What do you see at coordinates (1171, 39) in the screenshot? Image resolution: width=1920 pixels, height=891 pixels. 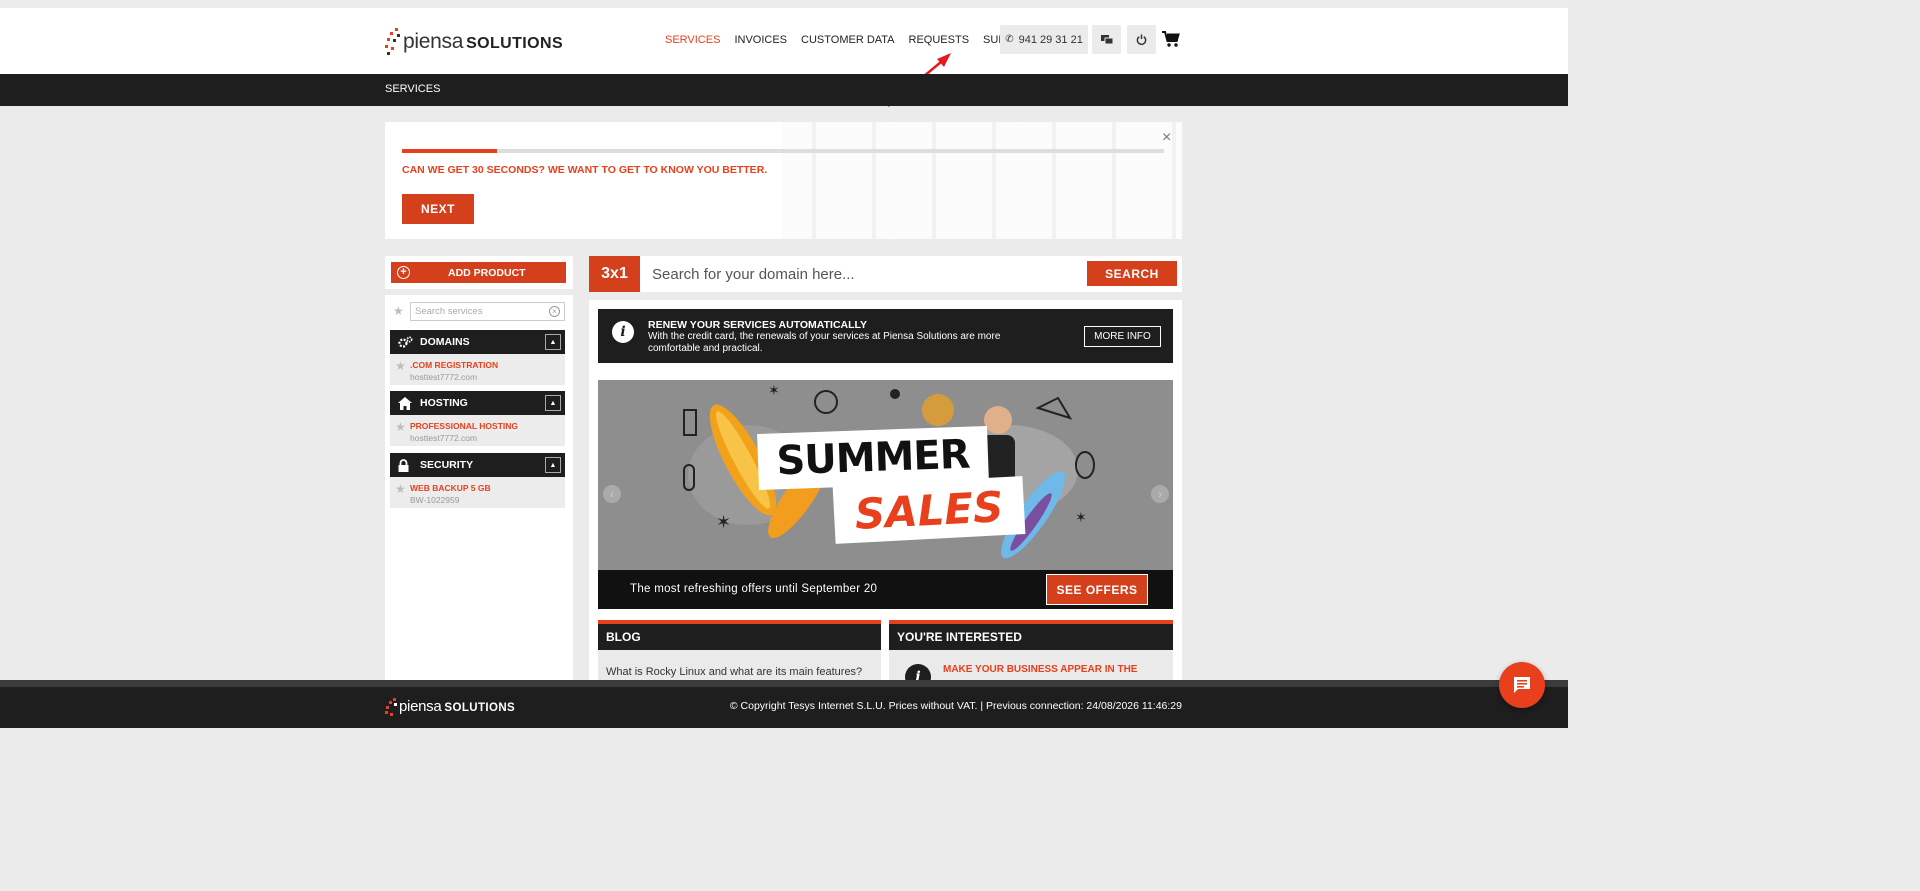 I see `cart-icon` at bounding box center [1171, 39].